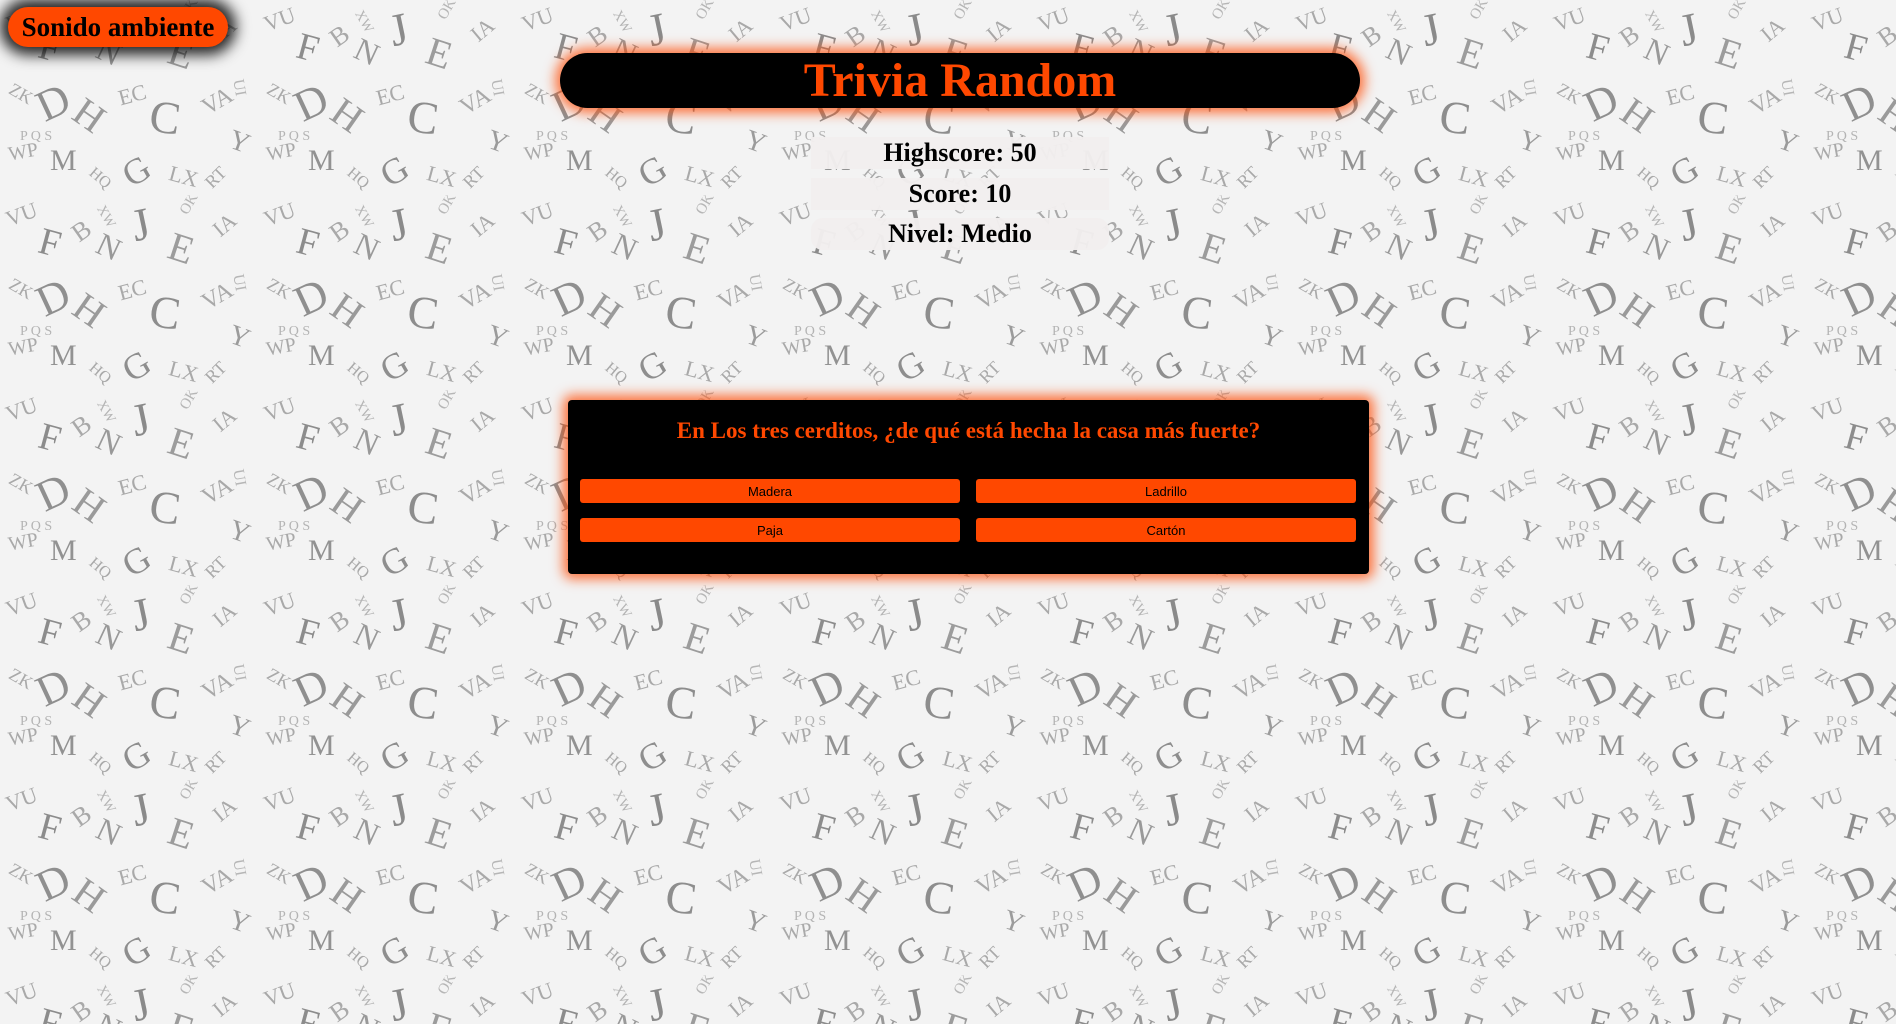  I want to click on answer-button-4: Cartón, so click(1166, 530).